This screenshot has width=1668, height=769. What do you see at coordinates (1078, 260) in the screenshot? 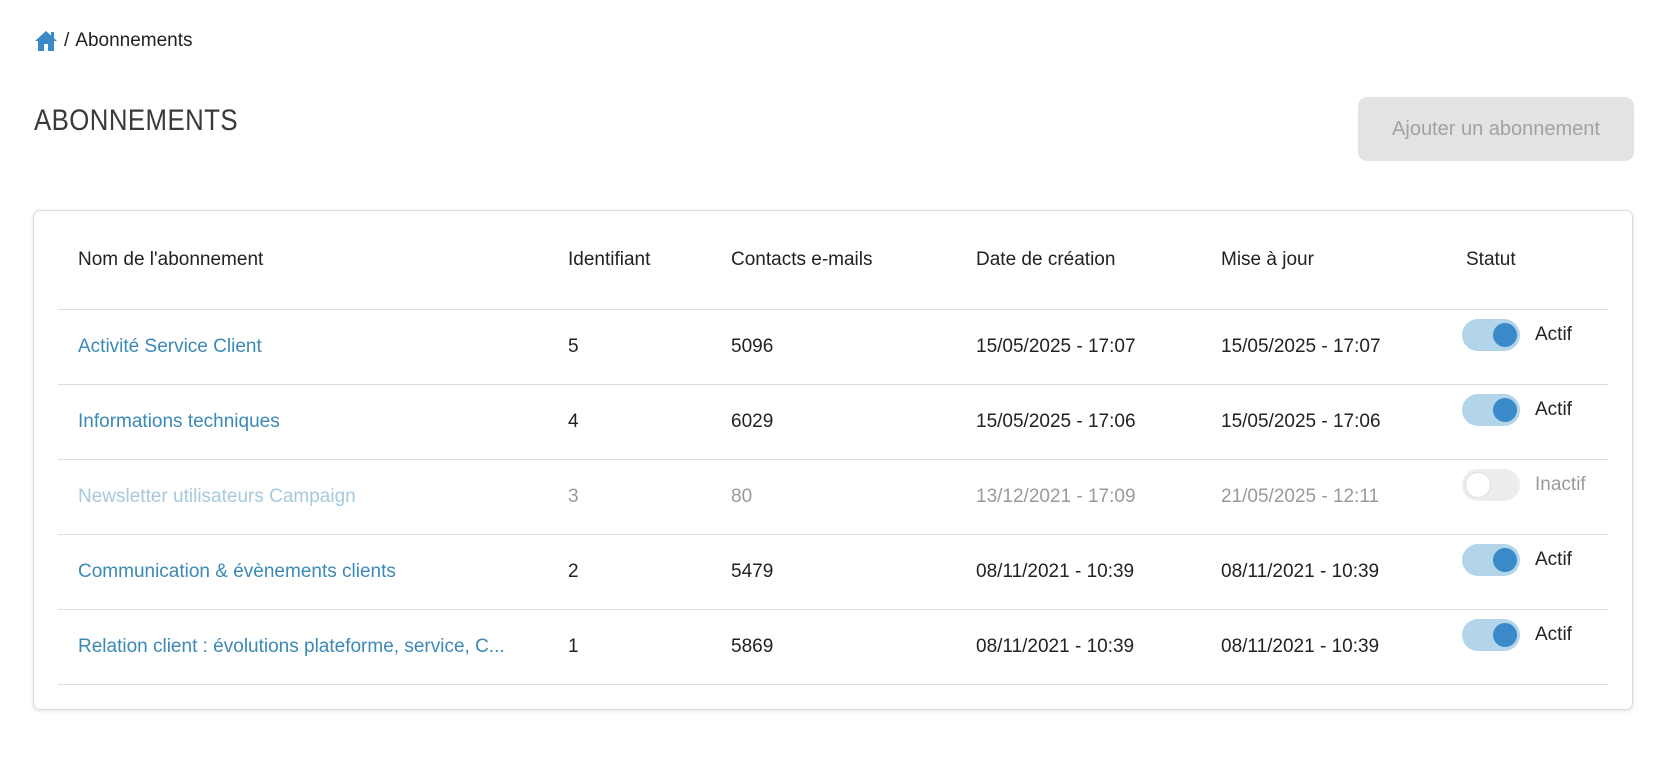
I see `column-header-created: Date de création` at bounding box center [1078, 260].